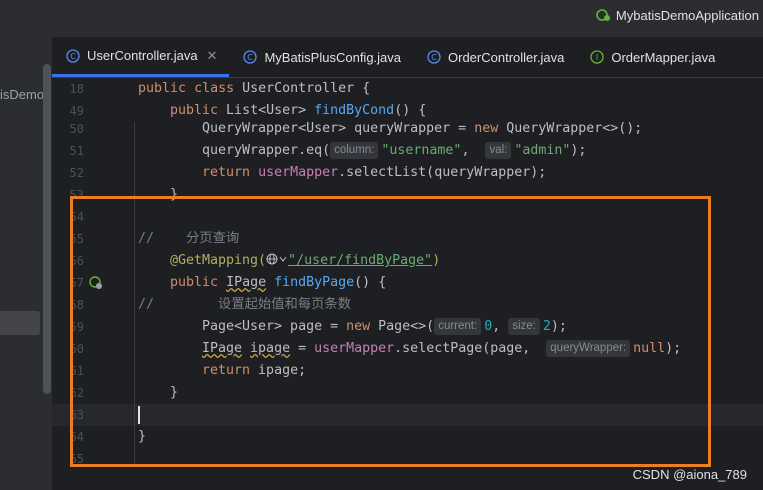 Image resolution: width=763 pixels, height=490 pixels. Describe the element at coordinates (76, 173) in the screenshot. I see `line-number: 52` at that location.